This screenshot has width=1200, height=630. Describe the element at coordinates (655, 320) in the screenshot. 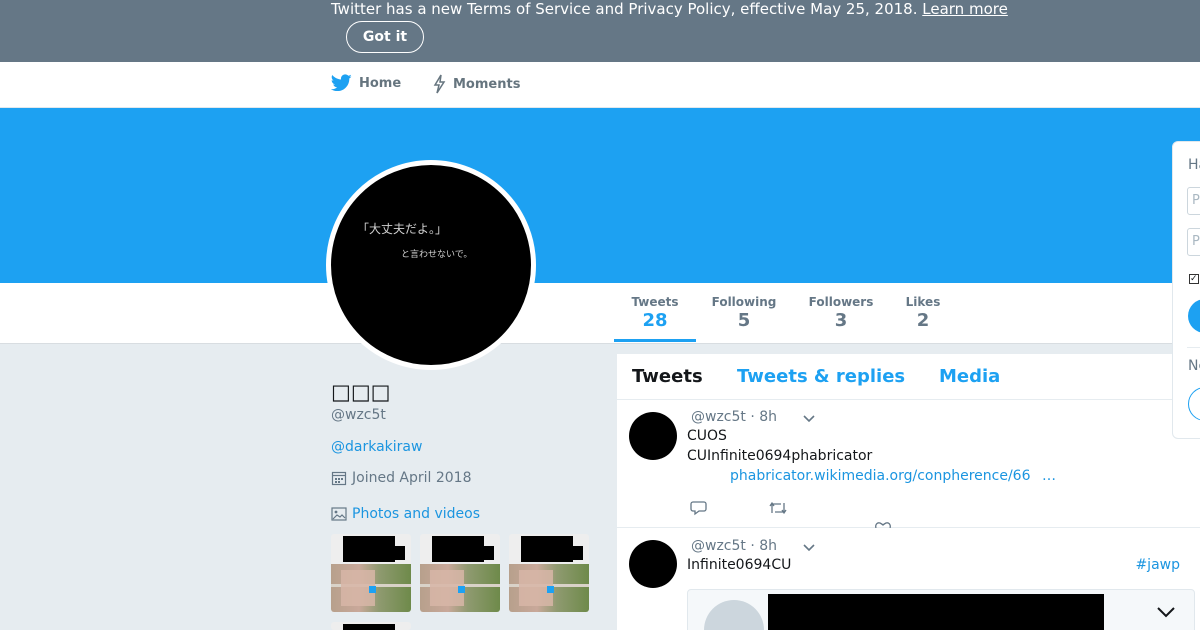

I see `stat-tweets-value: 28` at that location.